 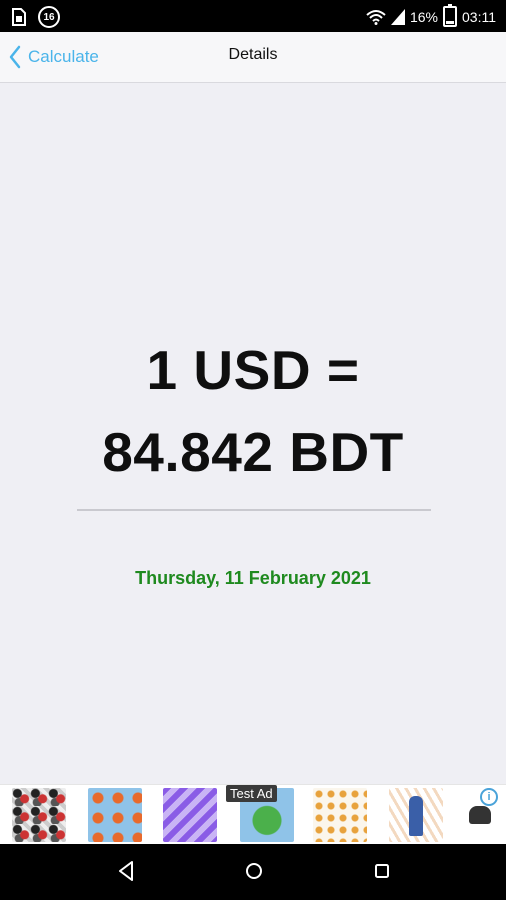 I want to click on battery-percent: 16%, so click(x=423, y=16).